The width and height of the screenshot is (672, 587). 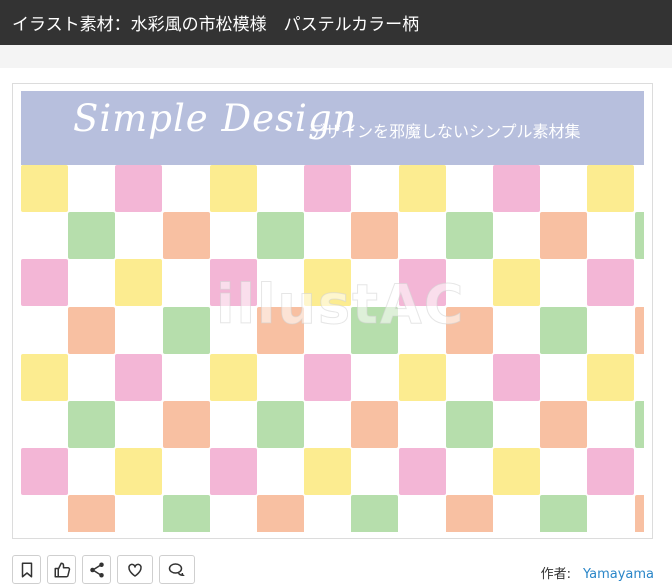 I want to click on comment-icon, so click(x=176, y=569).